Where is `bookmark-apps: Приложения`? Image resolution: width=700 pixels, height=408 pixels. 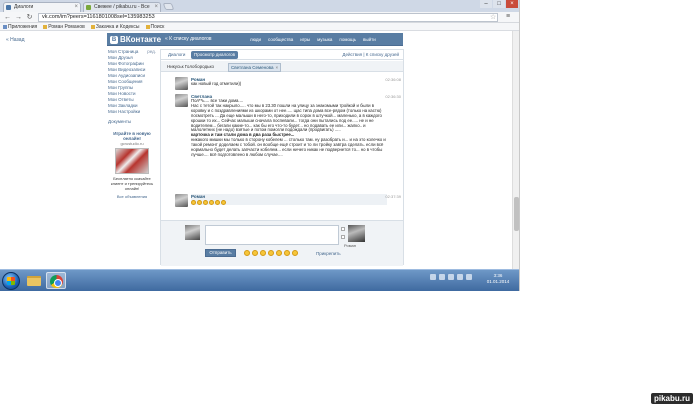 bookmark-apps: Приложения is located at coordinates (20, 26).